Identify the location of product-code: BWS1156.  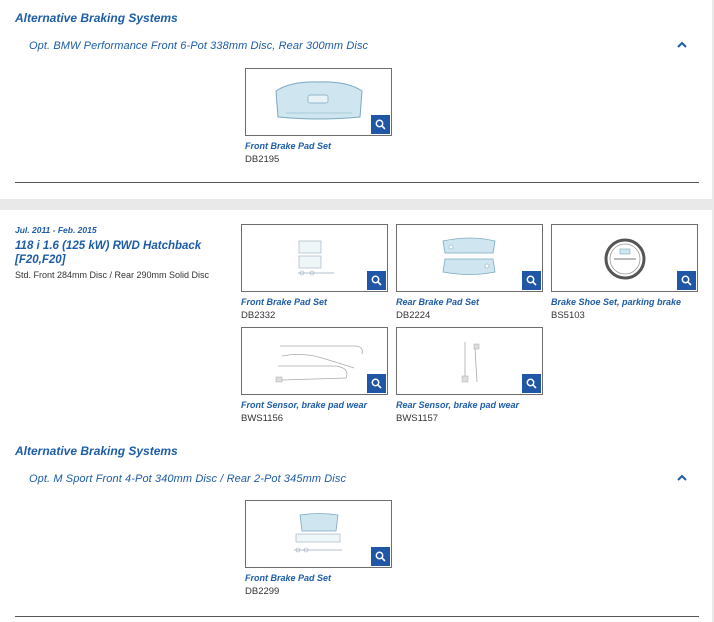
(262, 418).